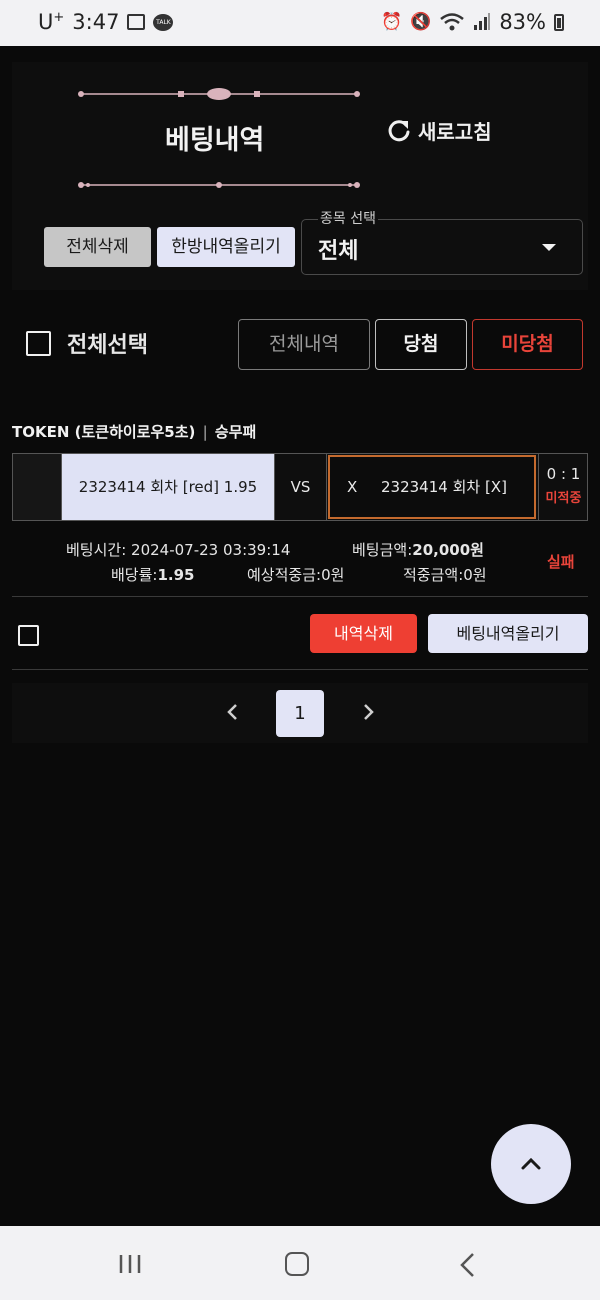 The height and width of the screenshot is (1300, 600). What do you see at coordinates (368, 712) in the screenshot?
I see `chevron-right-icon` at bounding box center [368, 712].